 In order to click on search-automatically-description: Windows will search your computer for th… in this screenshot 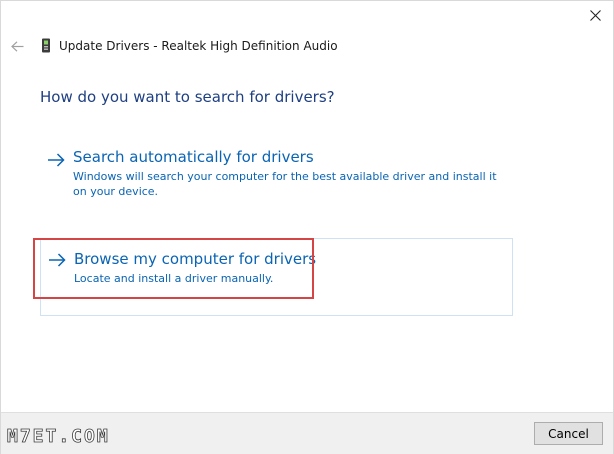, I will do `click(285, 184)`.